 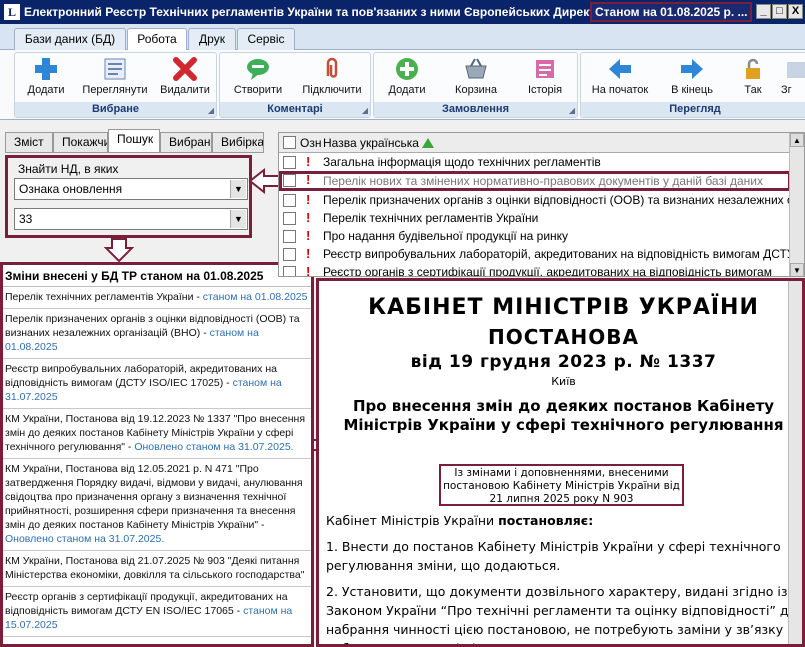 I want to click on callout-arrow-down-icon, so click(x=119, y=250).